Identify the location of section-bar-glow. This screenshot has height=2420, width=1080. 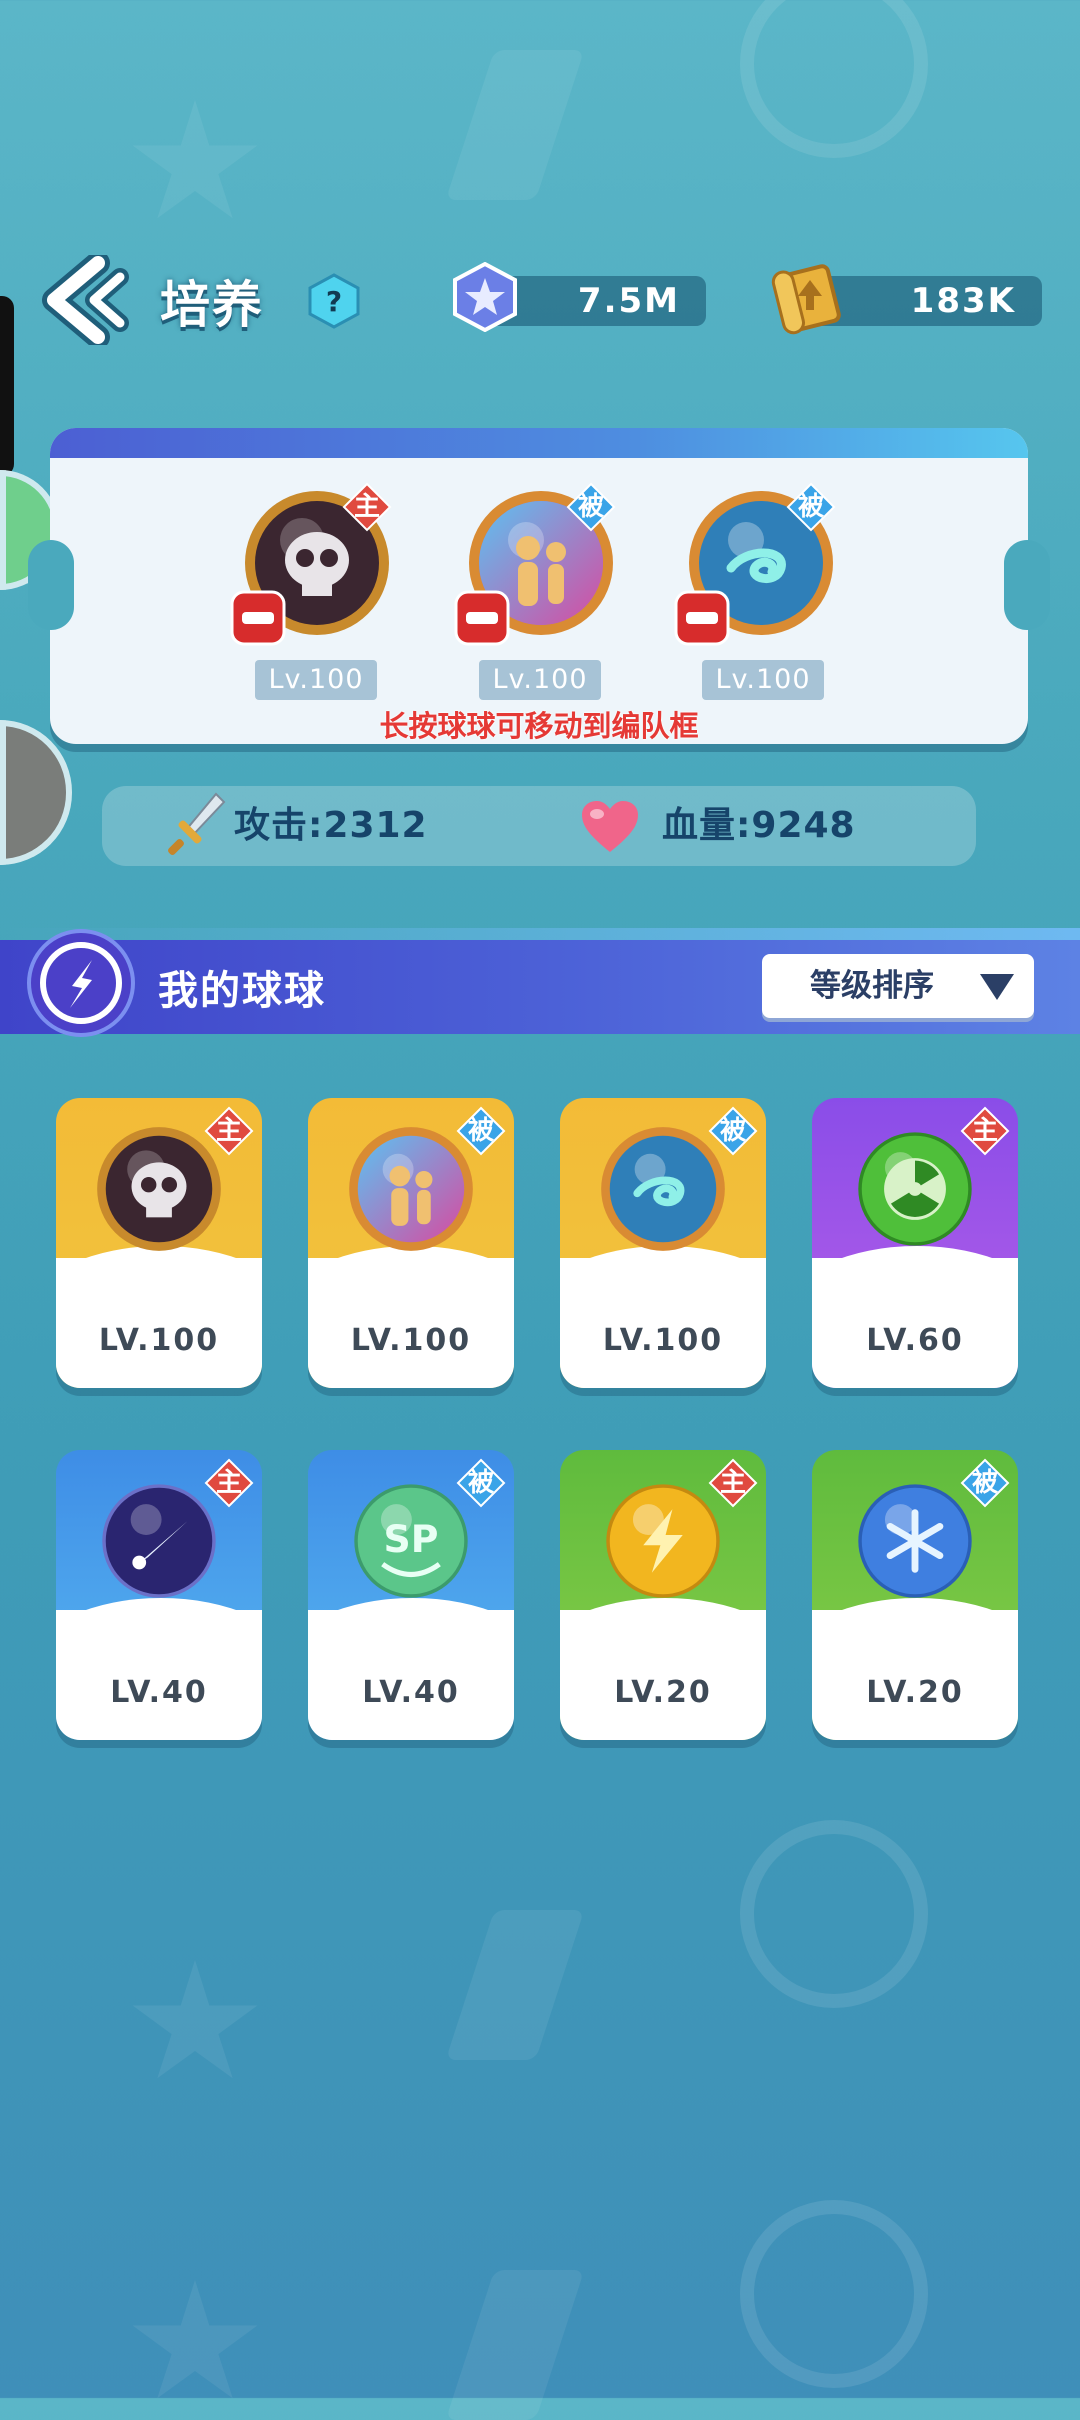
(540, 934).